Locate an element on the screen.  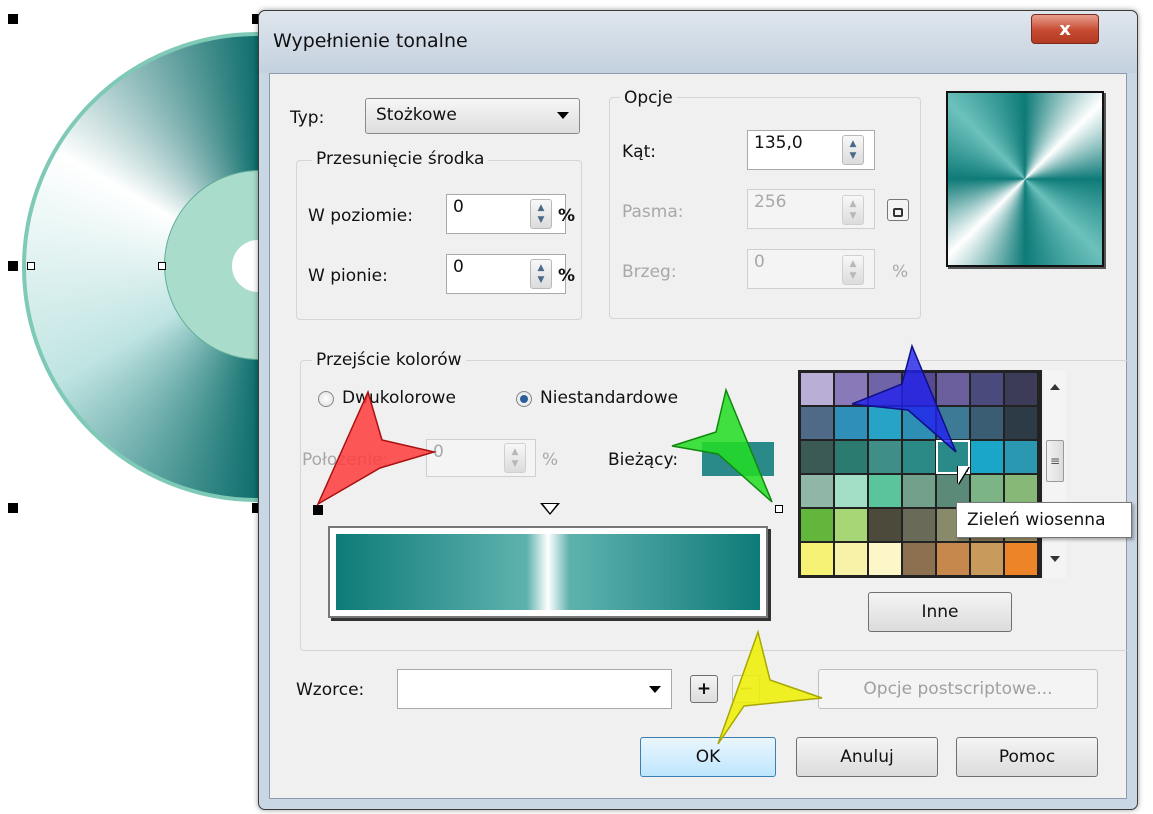
green-annotation-arrow is located at coordinates (722, 445).